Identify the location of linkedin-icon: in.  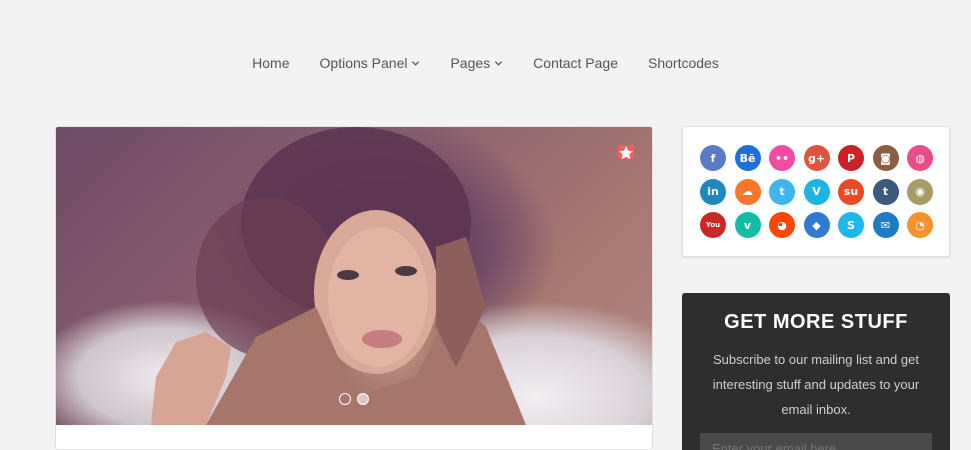
(713, 191).